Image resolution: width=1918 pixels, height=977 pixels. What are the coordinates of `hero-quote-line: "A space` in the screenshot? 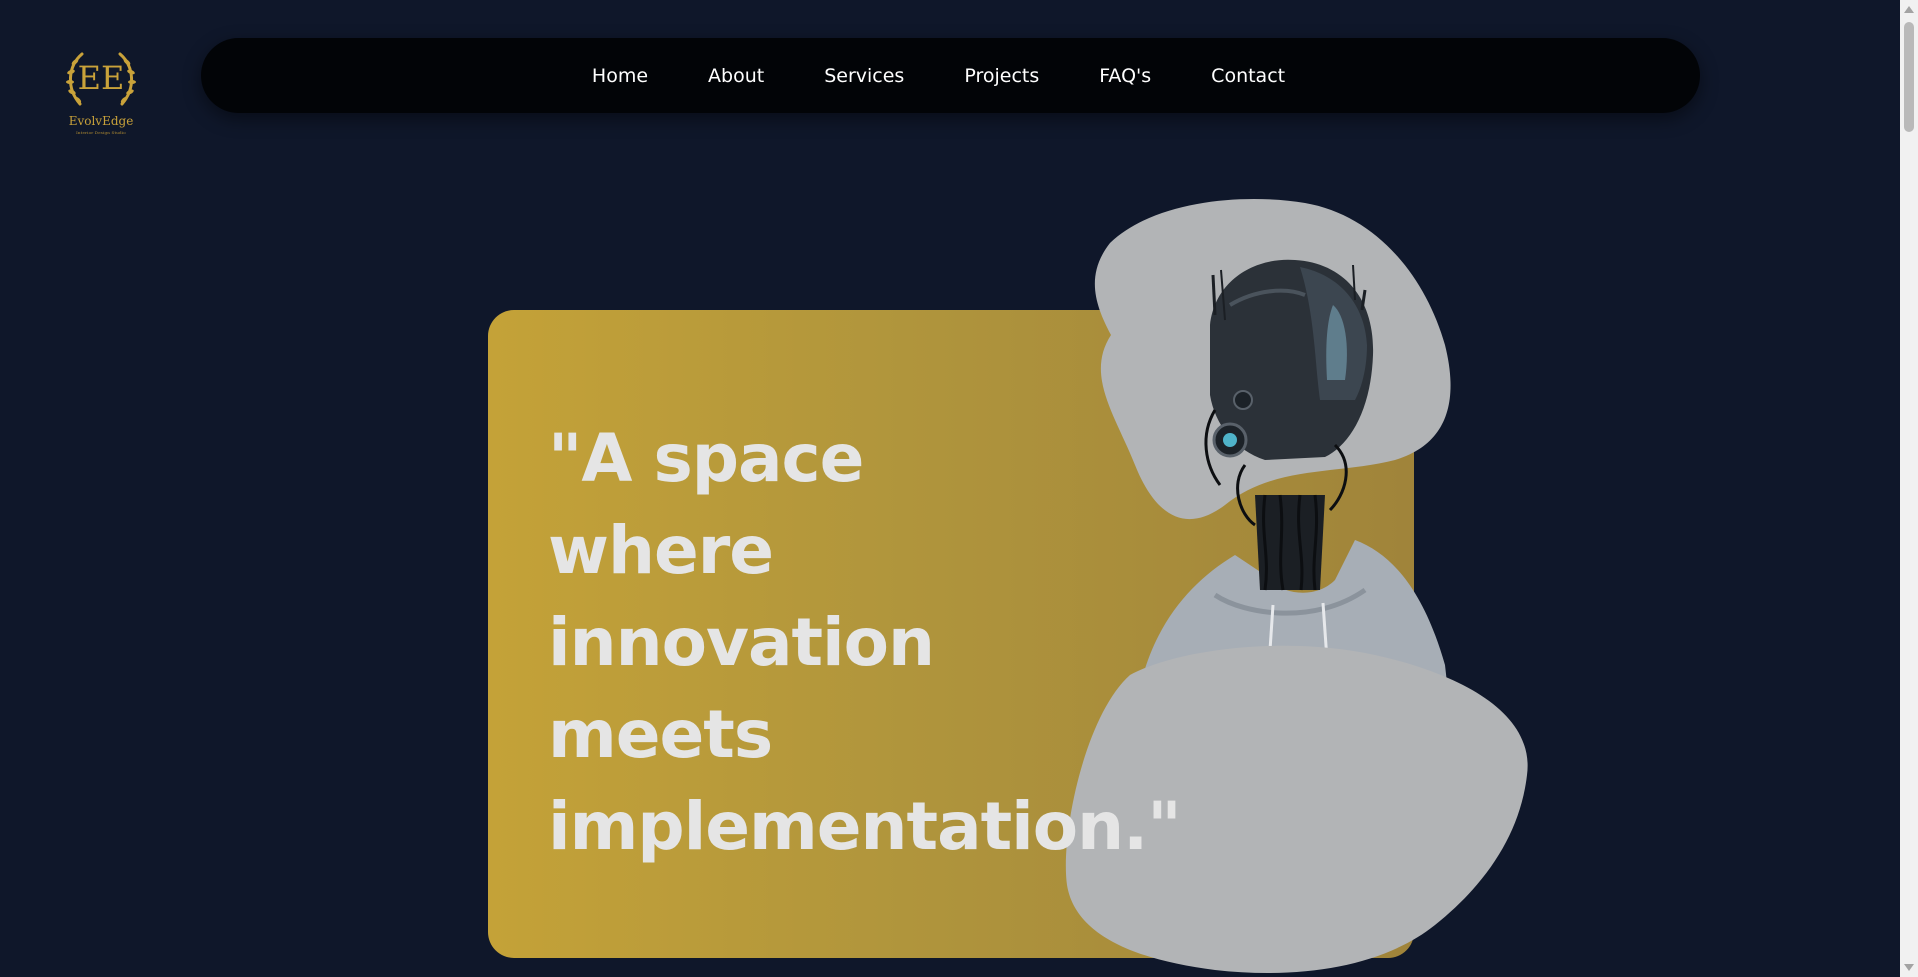 It's located at (706, 458).